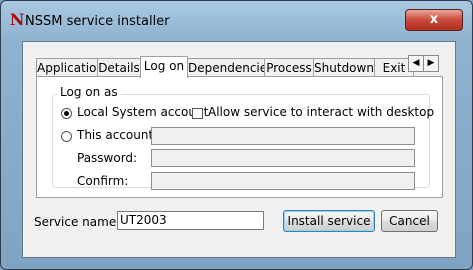 The height and width of the screenshot is (270, 473). I want to click on confirm-label: Confirm:, so click(103, 181).